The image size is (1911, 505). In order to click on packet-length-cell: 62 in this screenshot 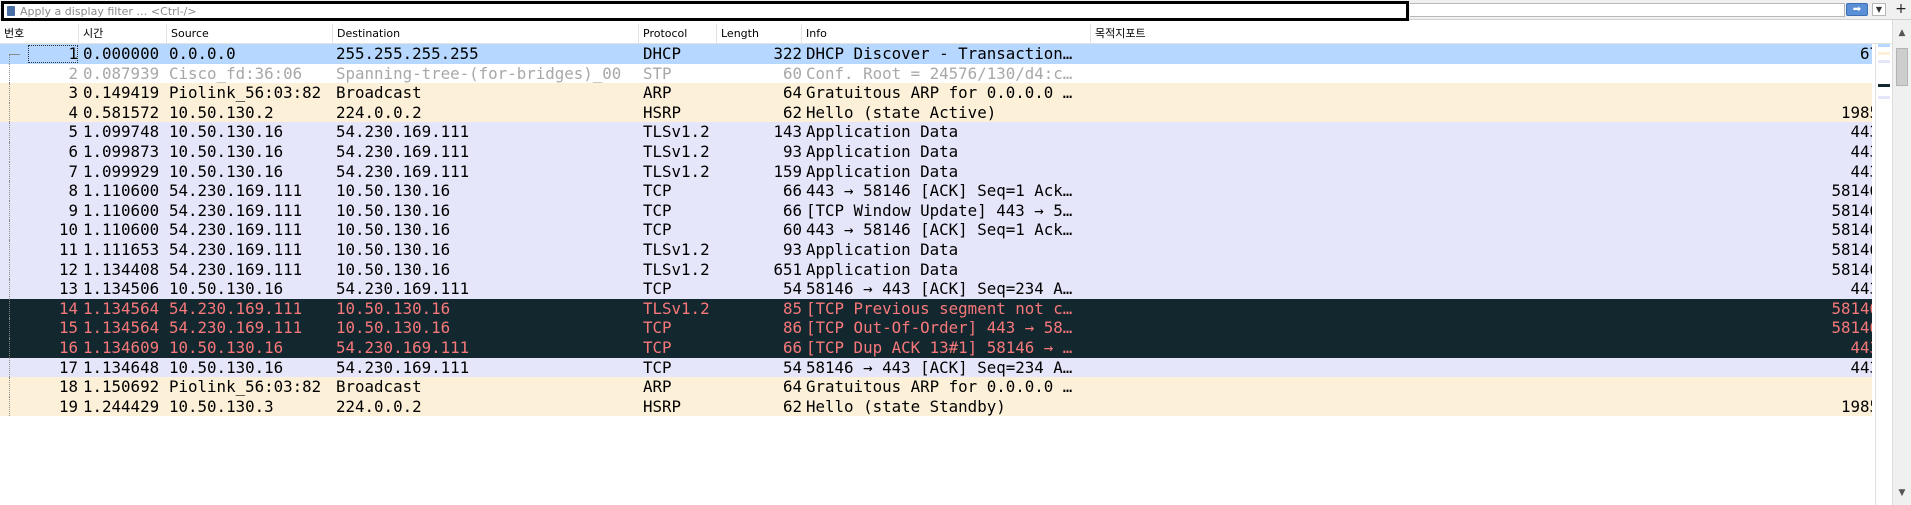, I will do `click(792, 112)`.